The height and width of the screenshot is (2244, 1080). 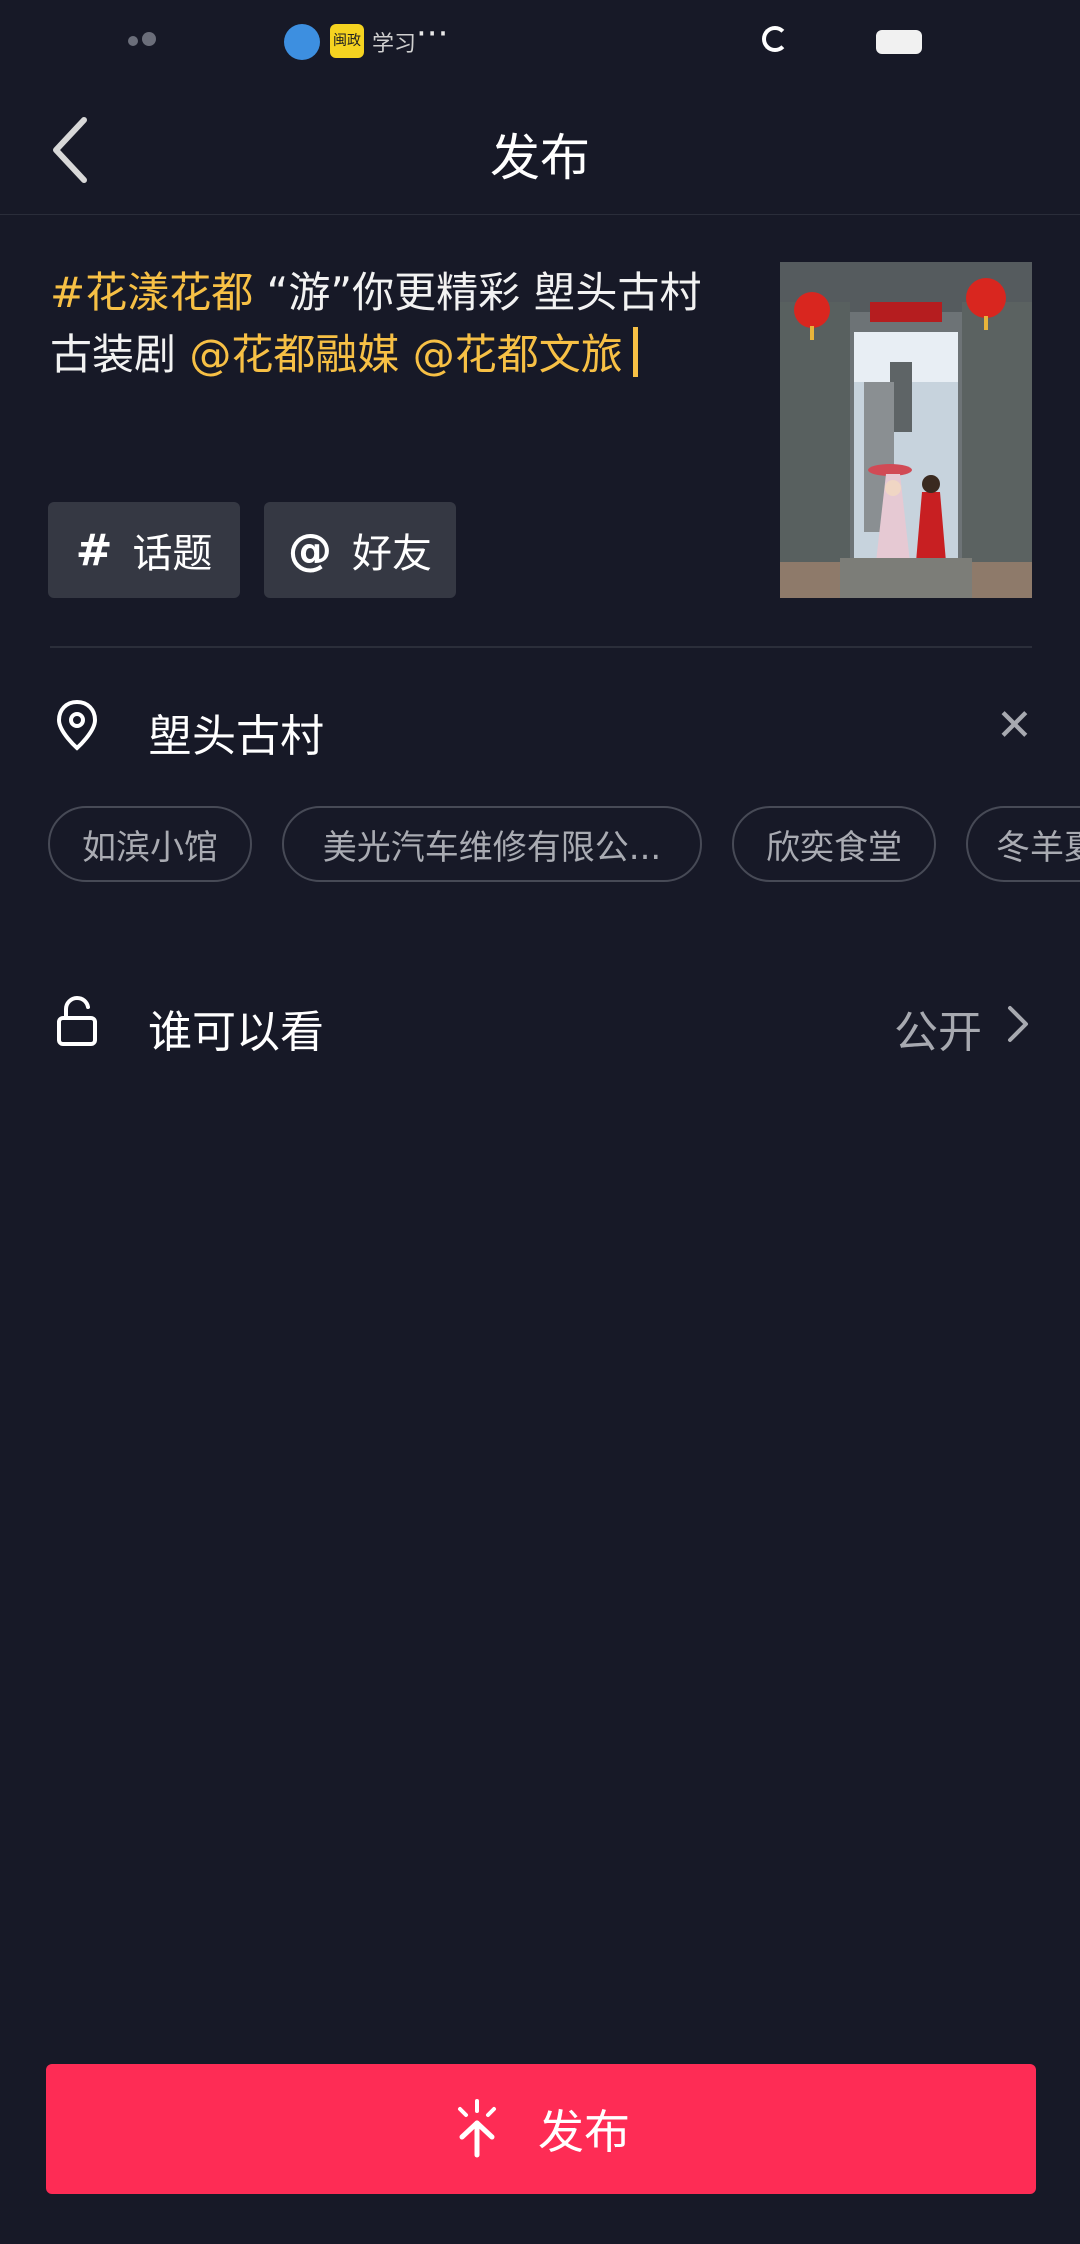 I want to click on mention-friend-label: 好友, so click(x=392, y=554).